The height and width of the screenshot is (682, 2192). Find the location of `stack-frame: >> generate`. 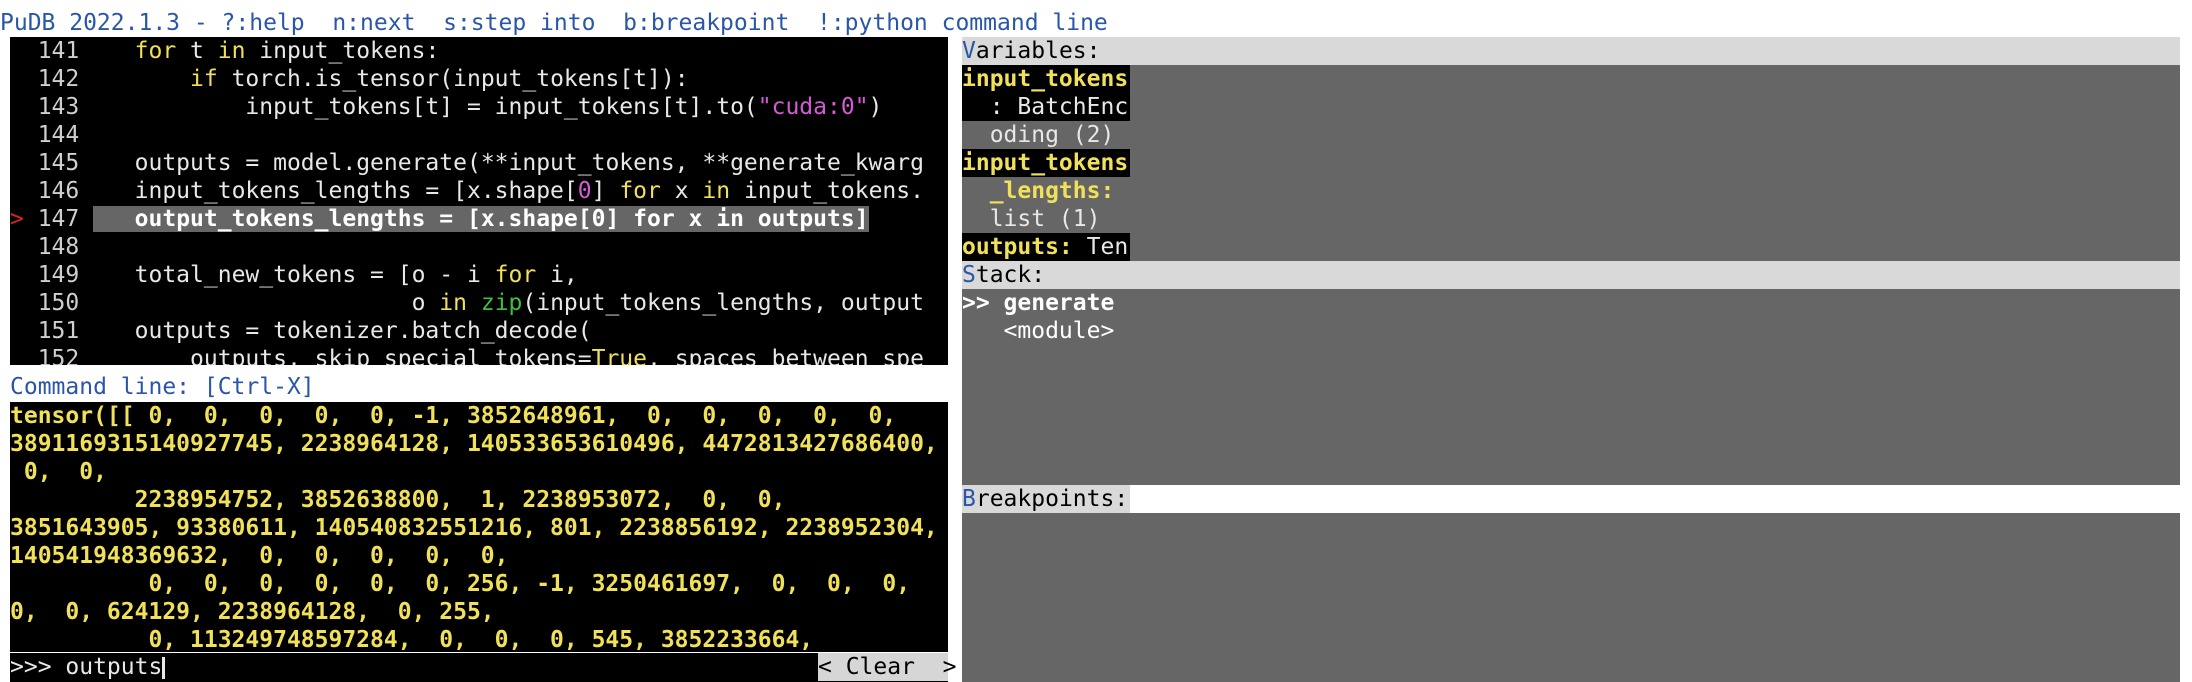

stack-frame: >> generate is located at coordinates (1162, 303).